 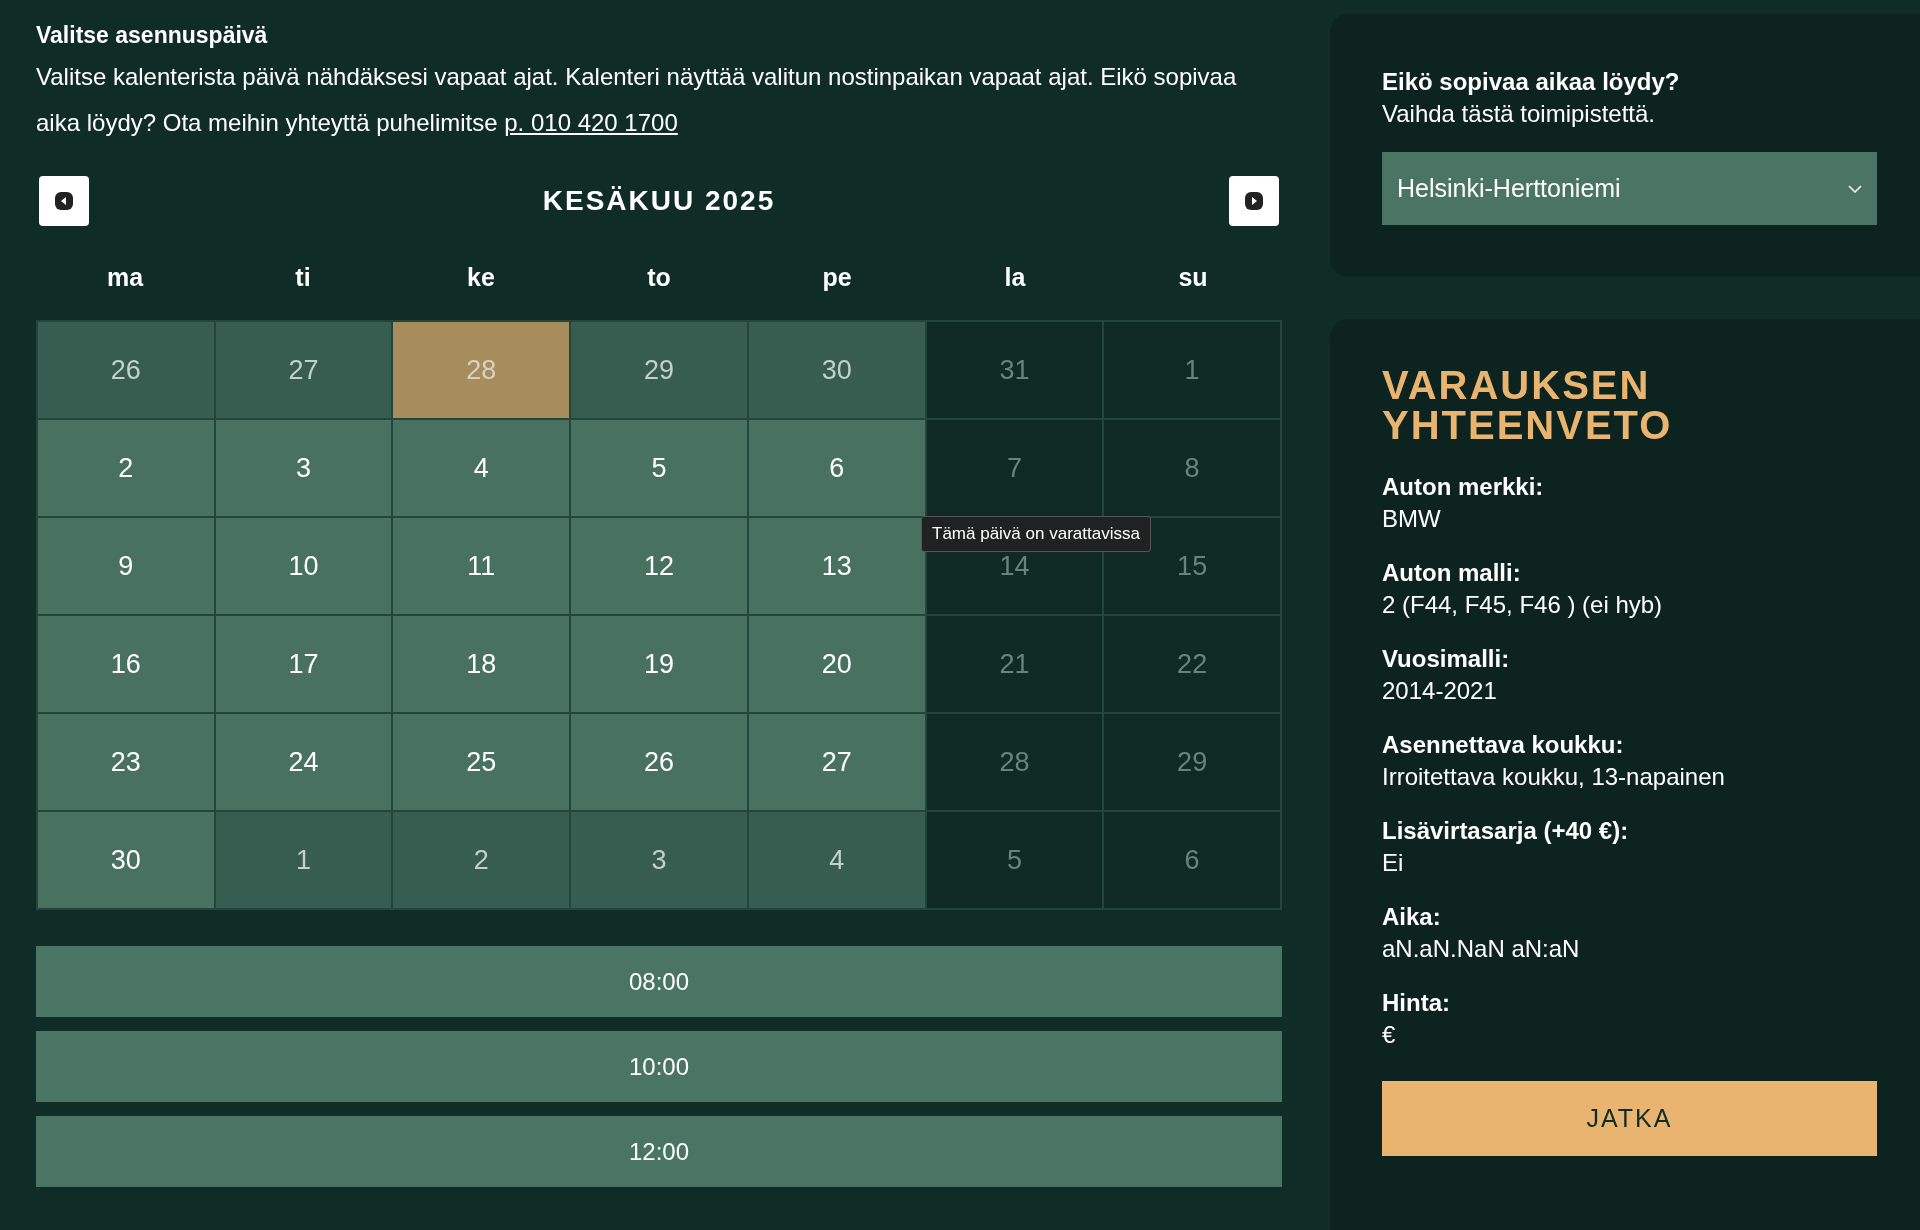 I want to click on summary-label: Aika:, so click(x=1412, y=917).